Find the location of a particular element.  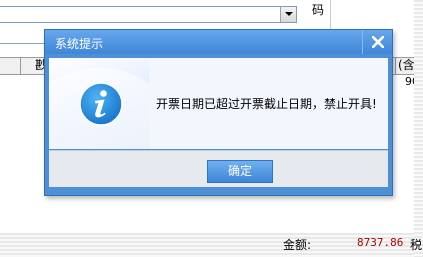

amount-label: 金额: is located at coordinates (297, 245).